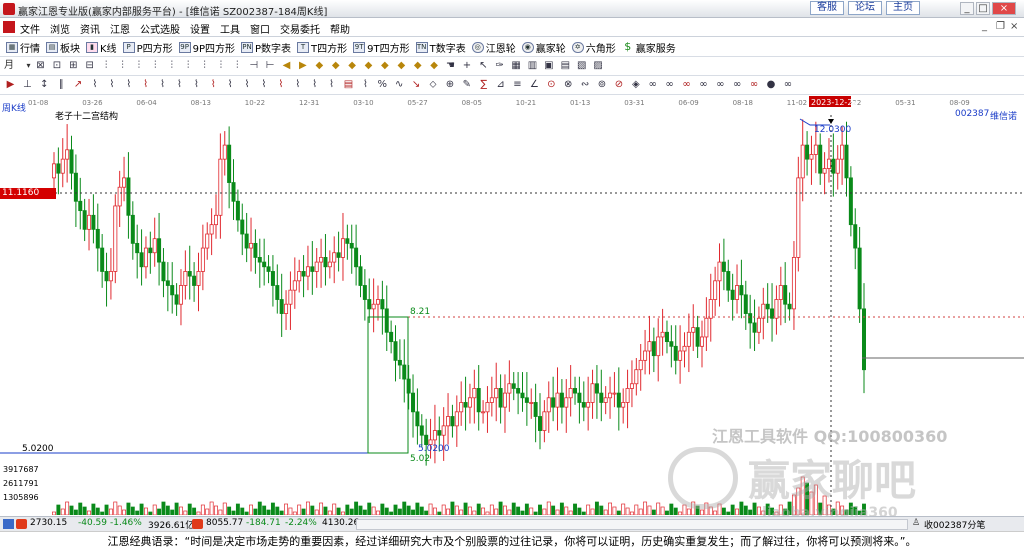 The image size is (1024, 551). What do you see at coordinates (983, 8) in the screenshot?
I see `maximize-icon: □` at bounding box center [983, 8].